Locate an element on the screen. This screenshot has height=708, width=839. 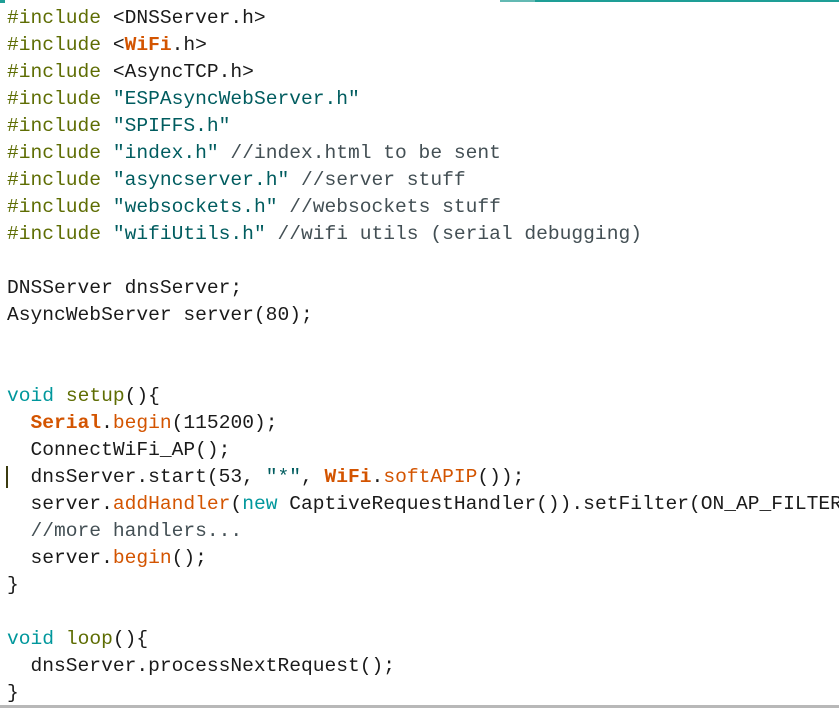
code-line: void loop(){ is located at coordinates (423, 639).